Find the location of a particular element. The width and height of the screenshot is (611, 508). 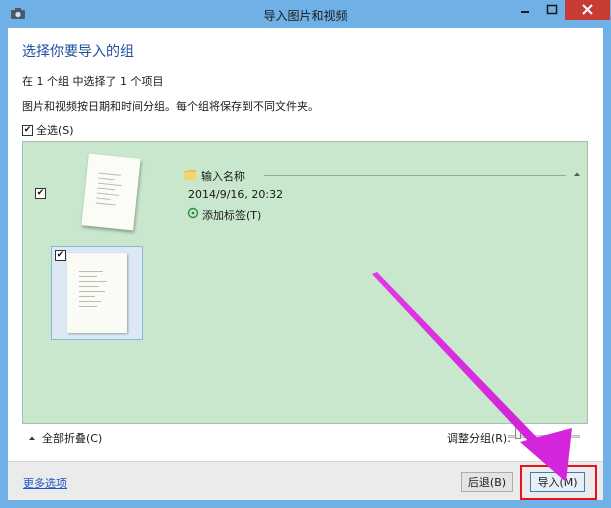

close-button is located at coordinates (587, 10).